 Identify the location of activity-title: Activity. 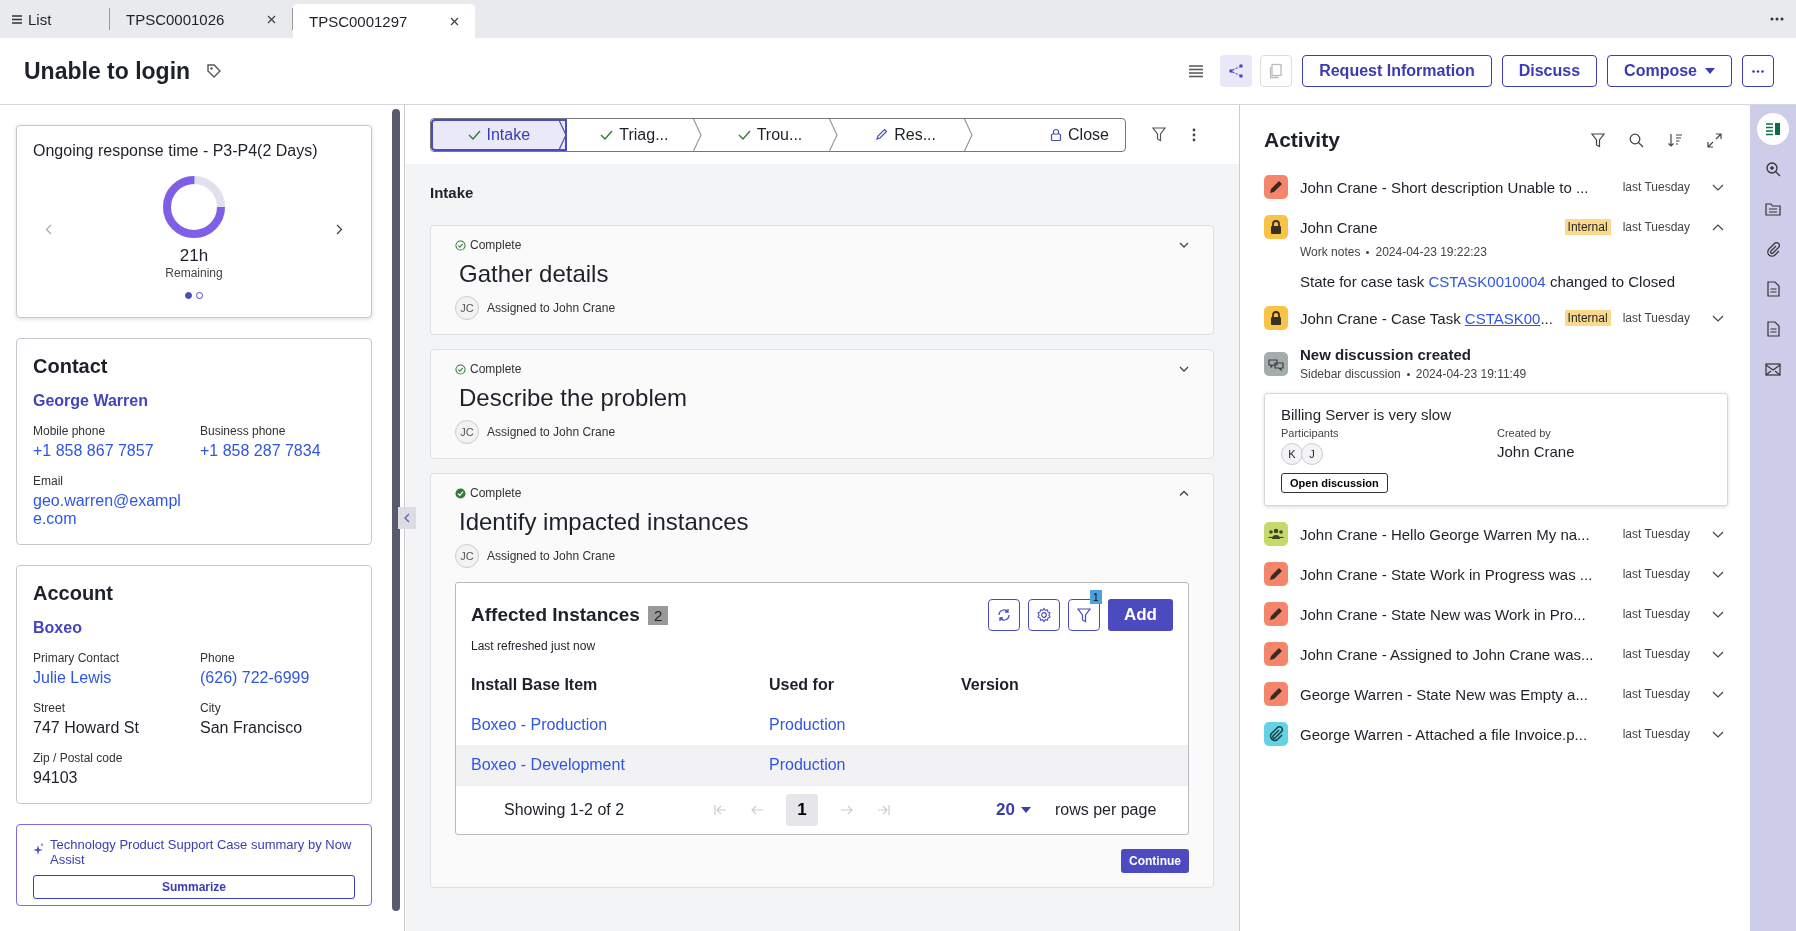
(1302, 140).